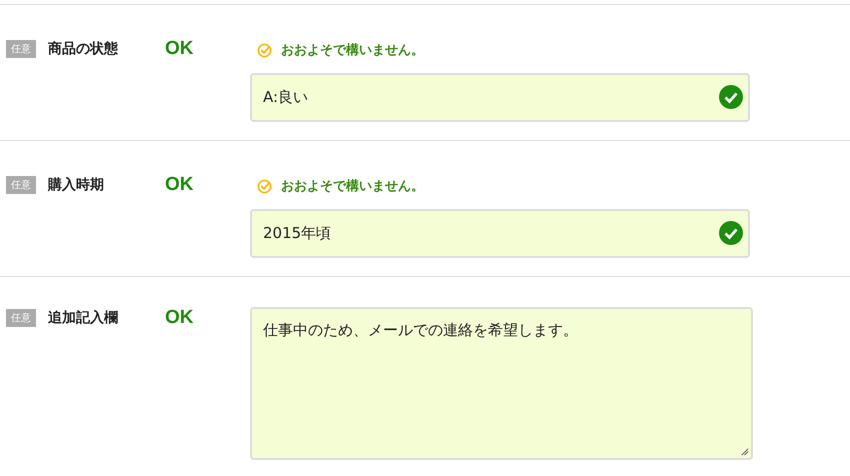 The width and height of the screenshot is (850, 476). Describe the element at coordinates (76, 185) in the screenshot. I see `field-label: 購入時期` at that location.